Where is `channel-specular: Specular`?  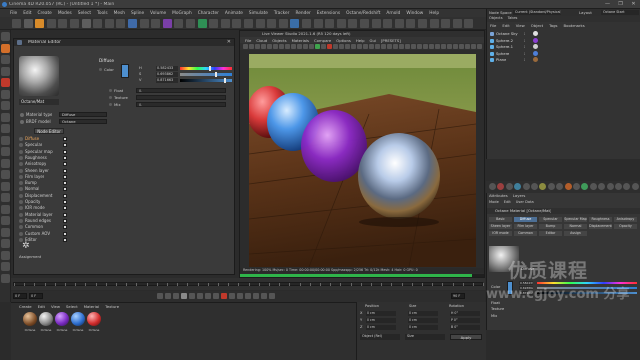 channel-specular: Specular is located at coordinates (44, 145).